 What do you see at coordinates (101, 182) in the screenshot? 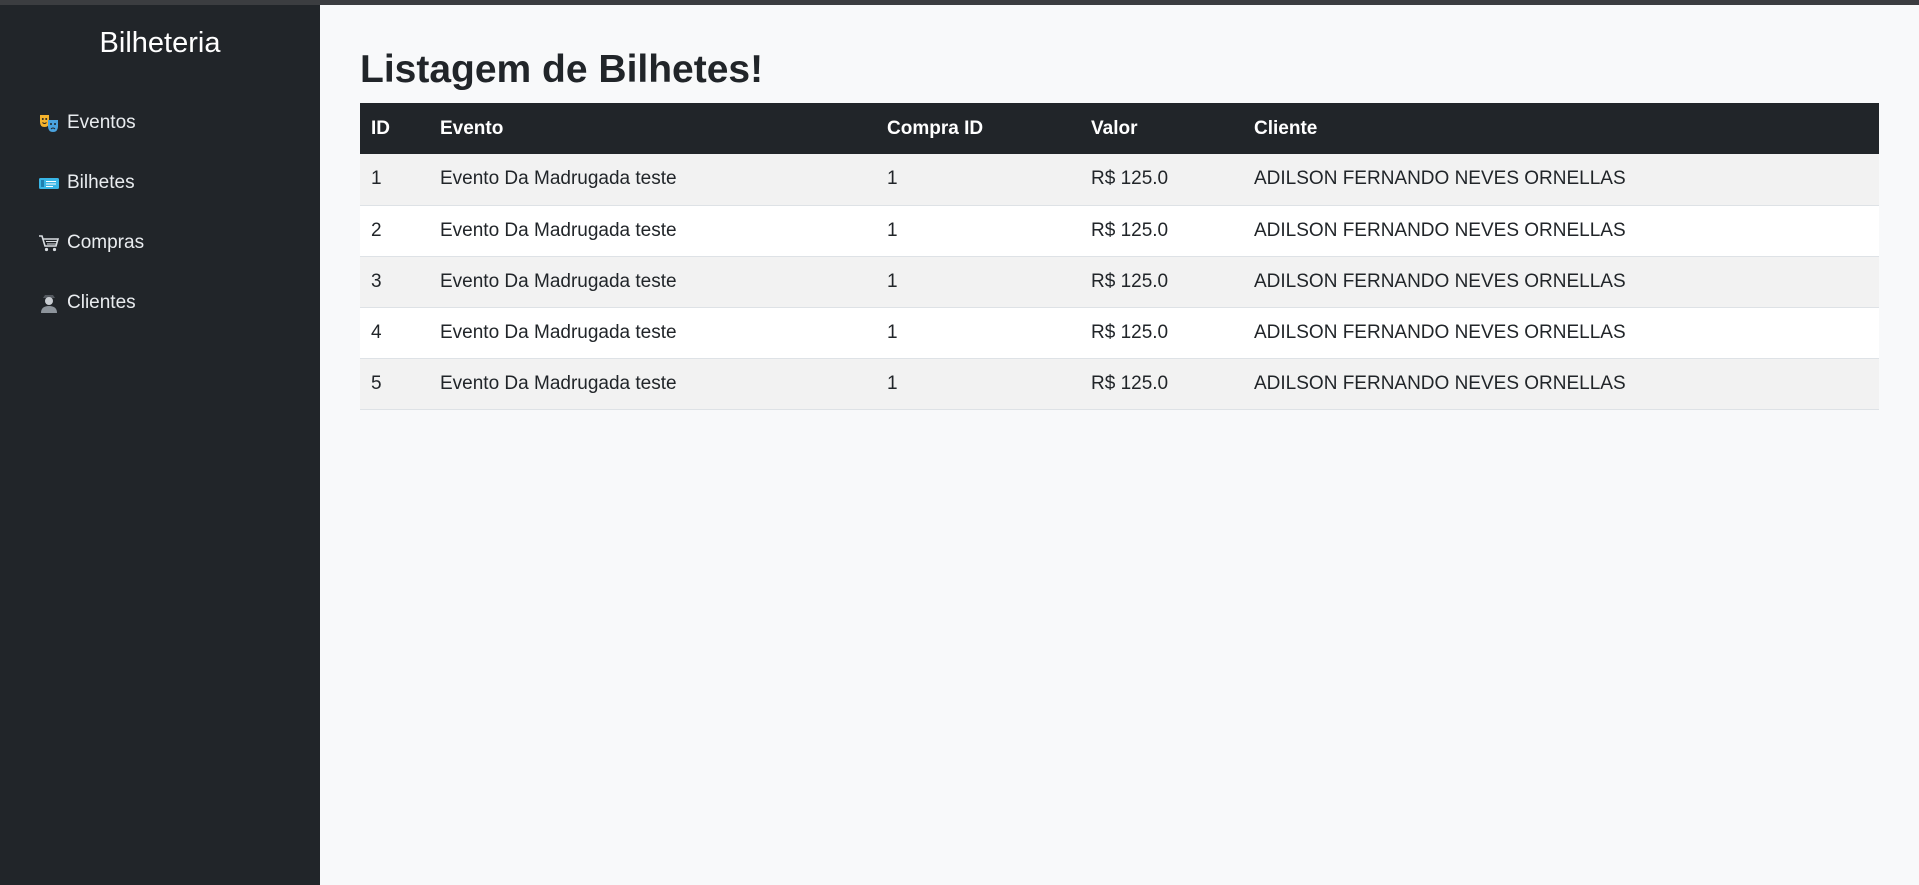
I see `sidebar-item-label: Bilhetes` at bounding box center [101, 182].